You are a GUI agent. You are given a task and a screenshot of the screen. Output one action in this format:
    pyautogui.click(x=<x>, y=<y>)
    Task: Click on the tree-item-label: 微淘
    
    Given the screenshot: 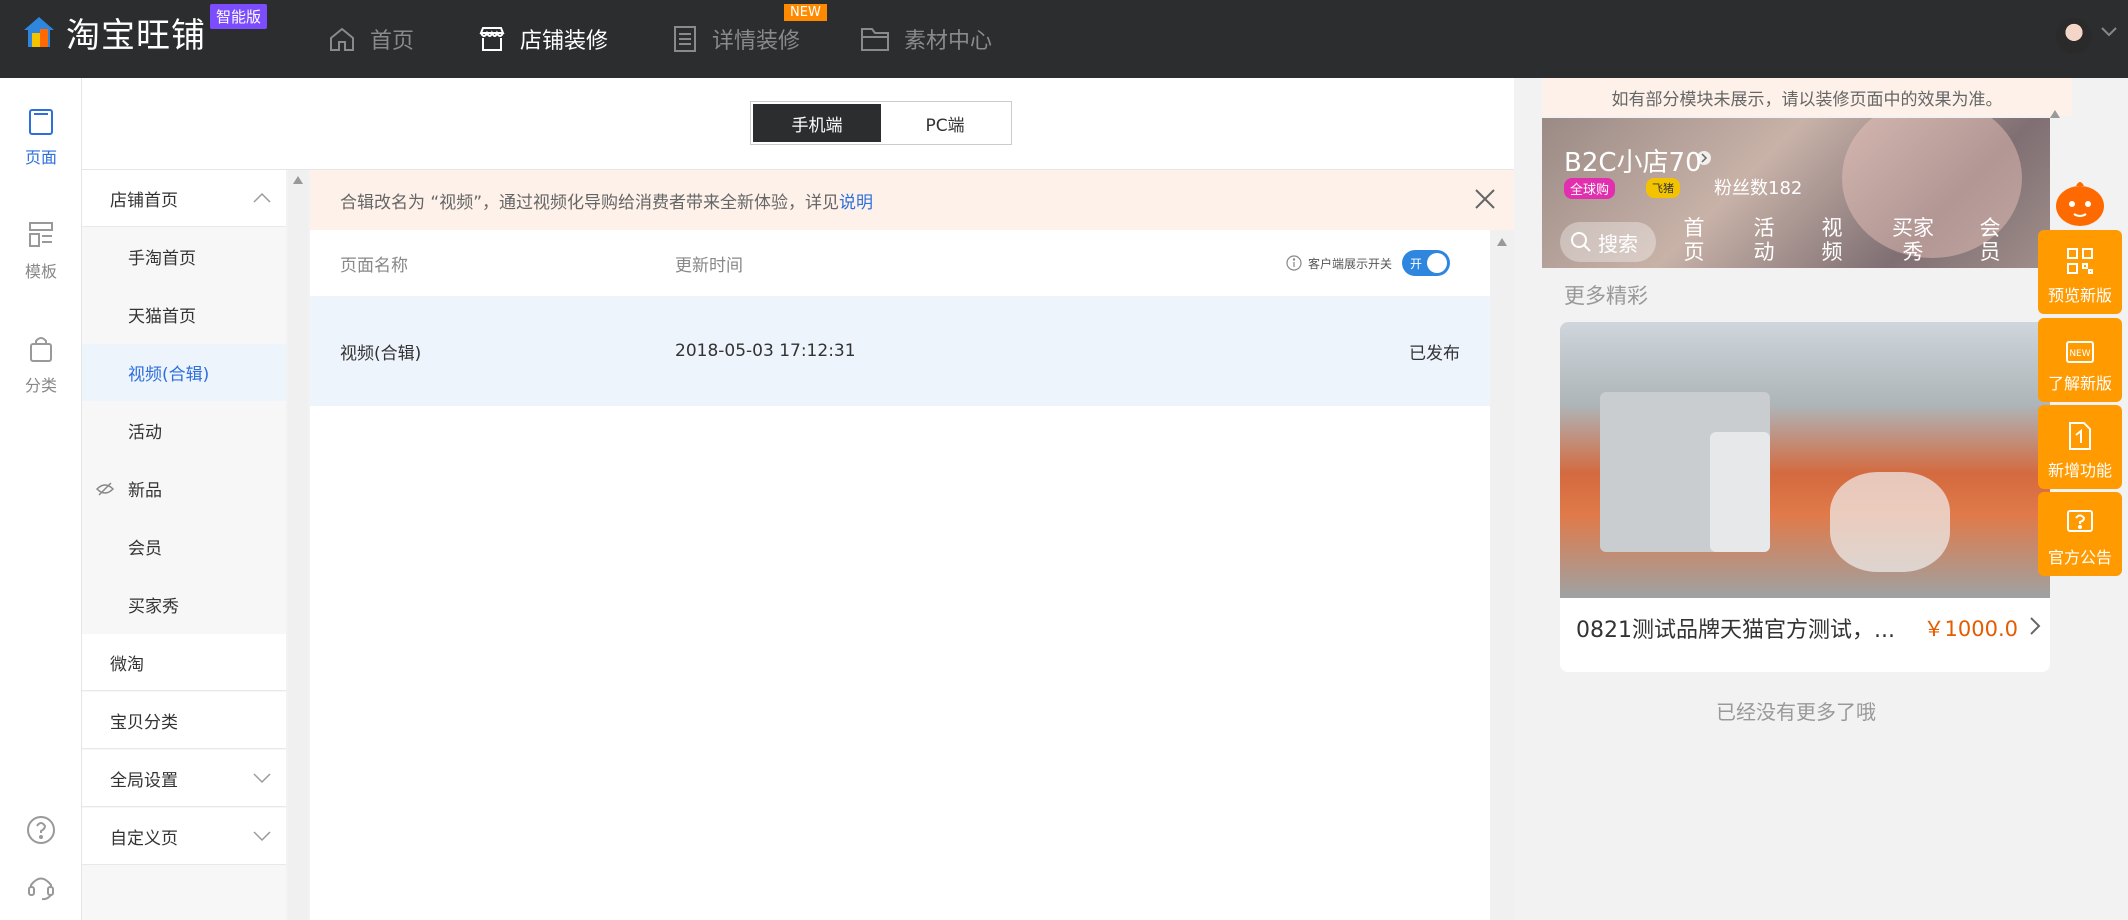 What is the action you would take?
    pyautogui.click(x=127, y=664)
    